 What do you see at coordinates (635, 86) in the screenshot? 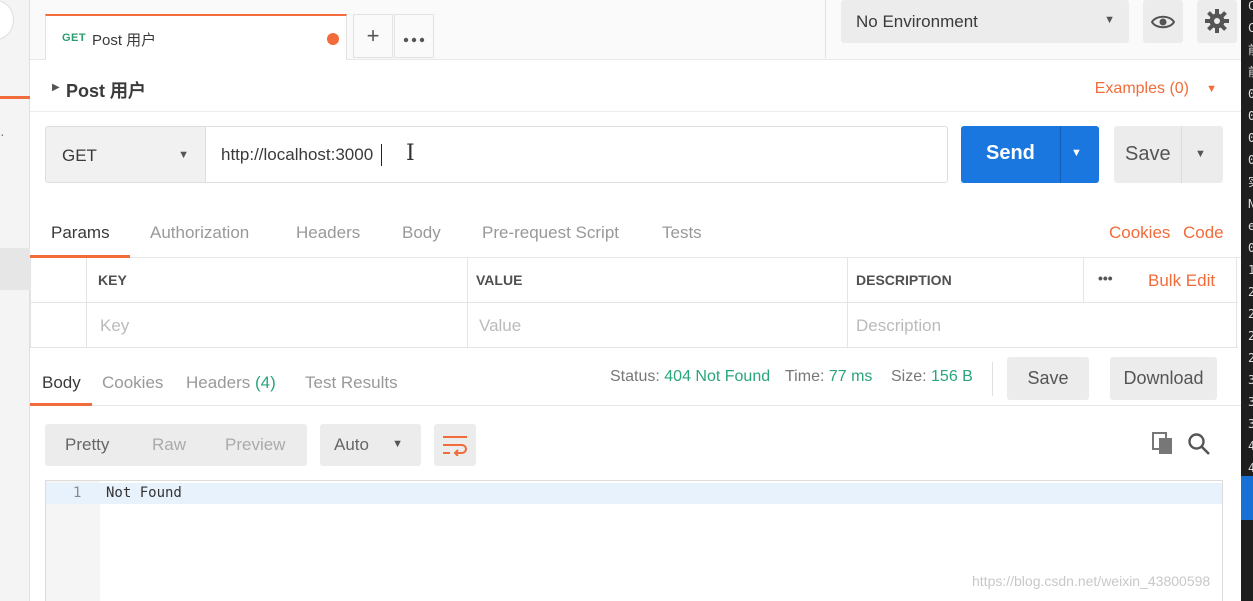
I see `request-name-row: ▶ Post 用户 Examples (0) ▼` at bounding box center [635, 86].